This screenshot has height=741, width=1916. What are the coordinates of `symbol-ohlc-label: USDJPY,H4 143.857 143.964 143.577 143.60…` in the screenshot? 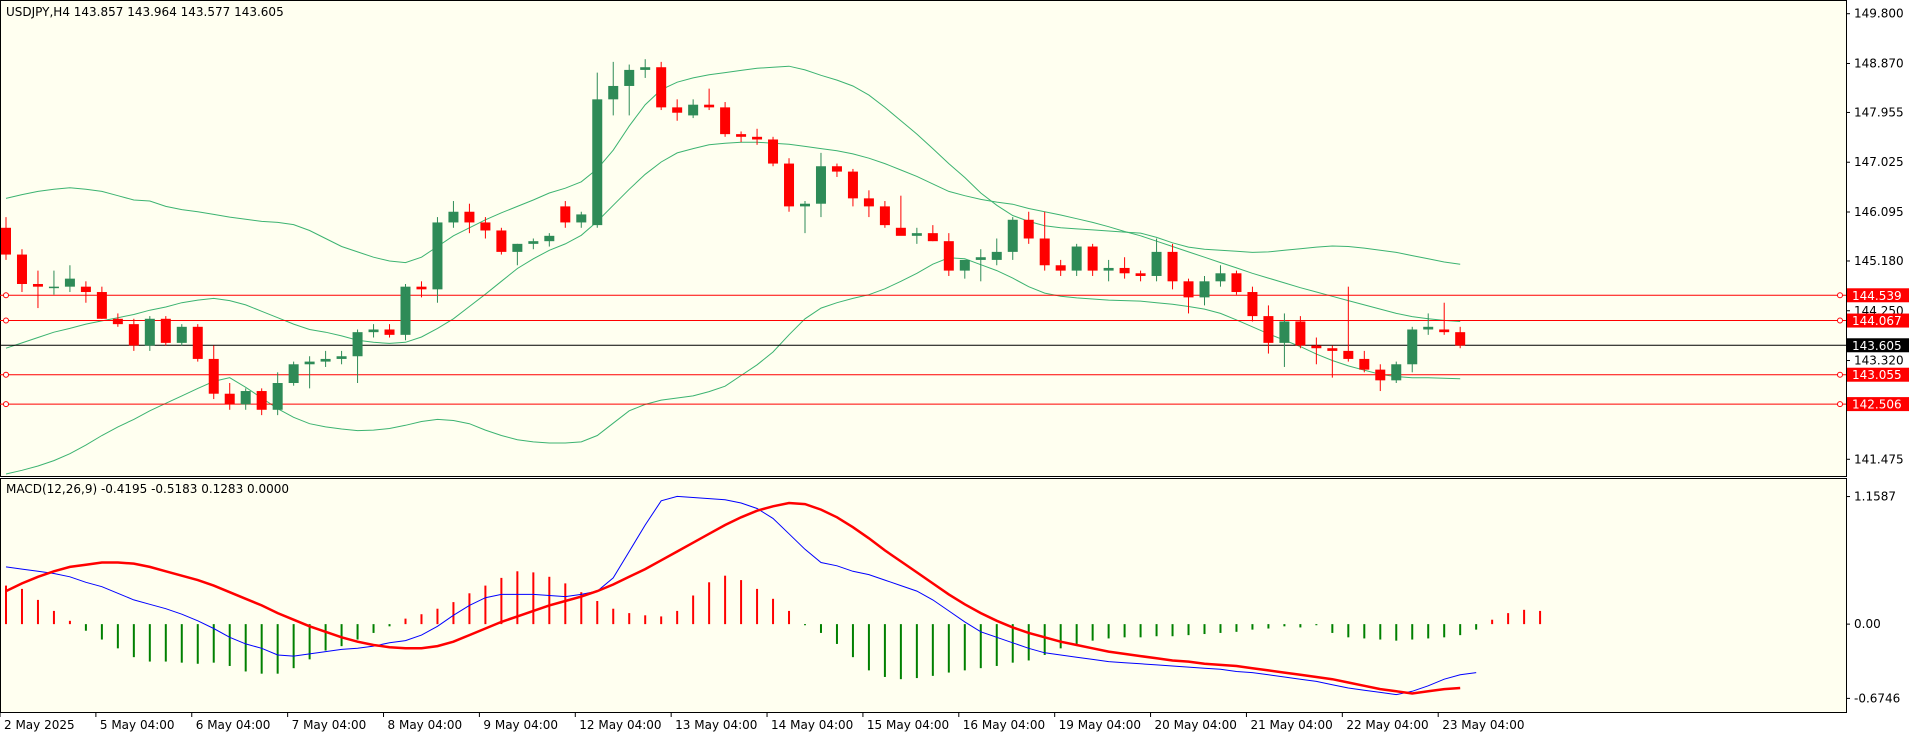 It's located at (145, 12).